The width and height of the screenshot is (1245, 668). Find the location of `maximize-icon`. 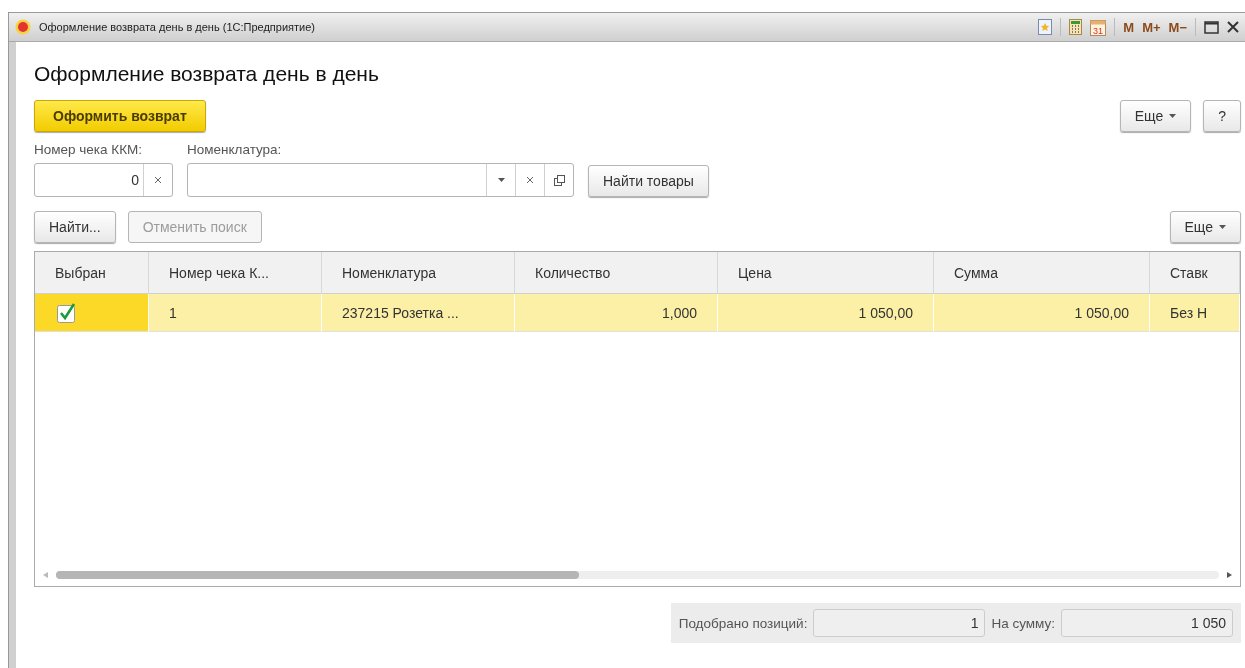

maximize-icon is located at coordinates (1211, 27).